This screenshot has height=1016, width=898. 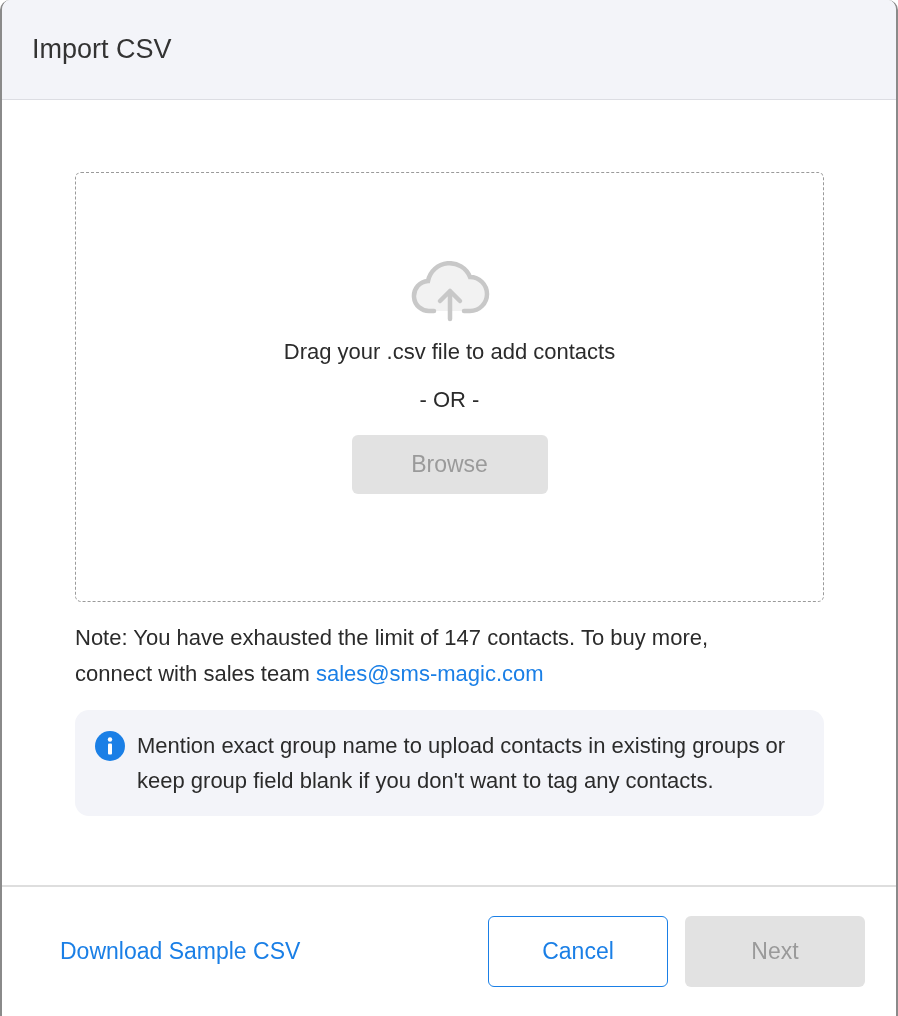 What do you see at coordinates (102, 49) in the screenshot?
I see `dialog-title: Import CSV` at bounding box center [102, 49].